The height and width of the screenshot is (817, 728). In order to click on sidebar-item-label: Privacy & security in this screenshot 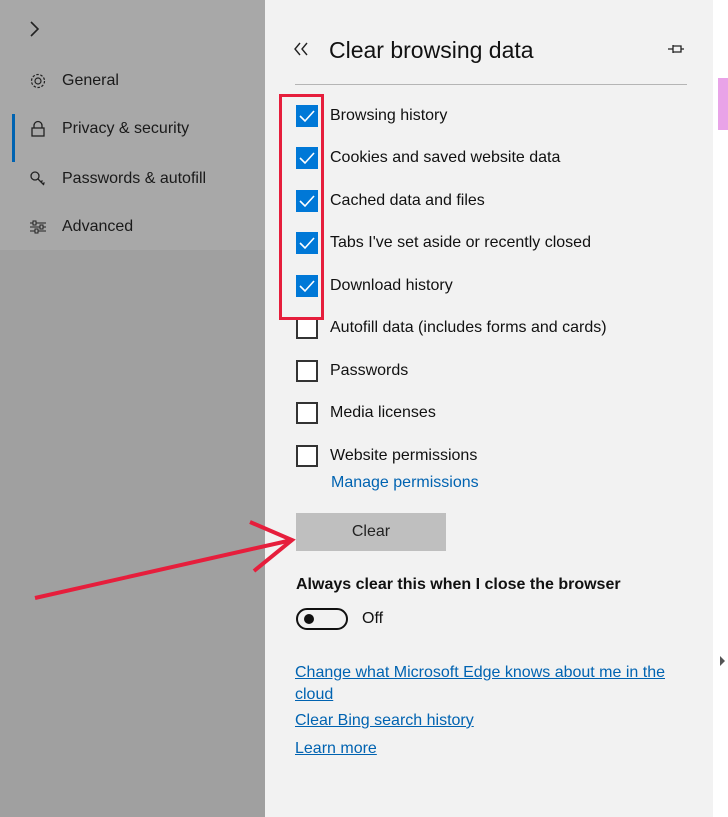, I will do `click(126, 128)`.